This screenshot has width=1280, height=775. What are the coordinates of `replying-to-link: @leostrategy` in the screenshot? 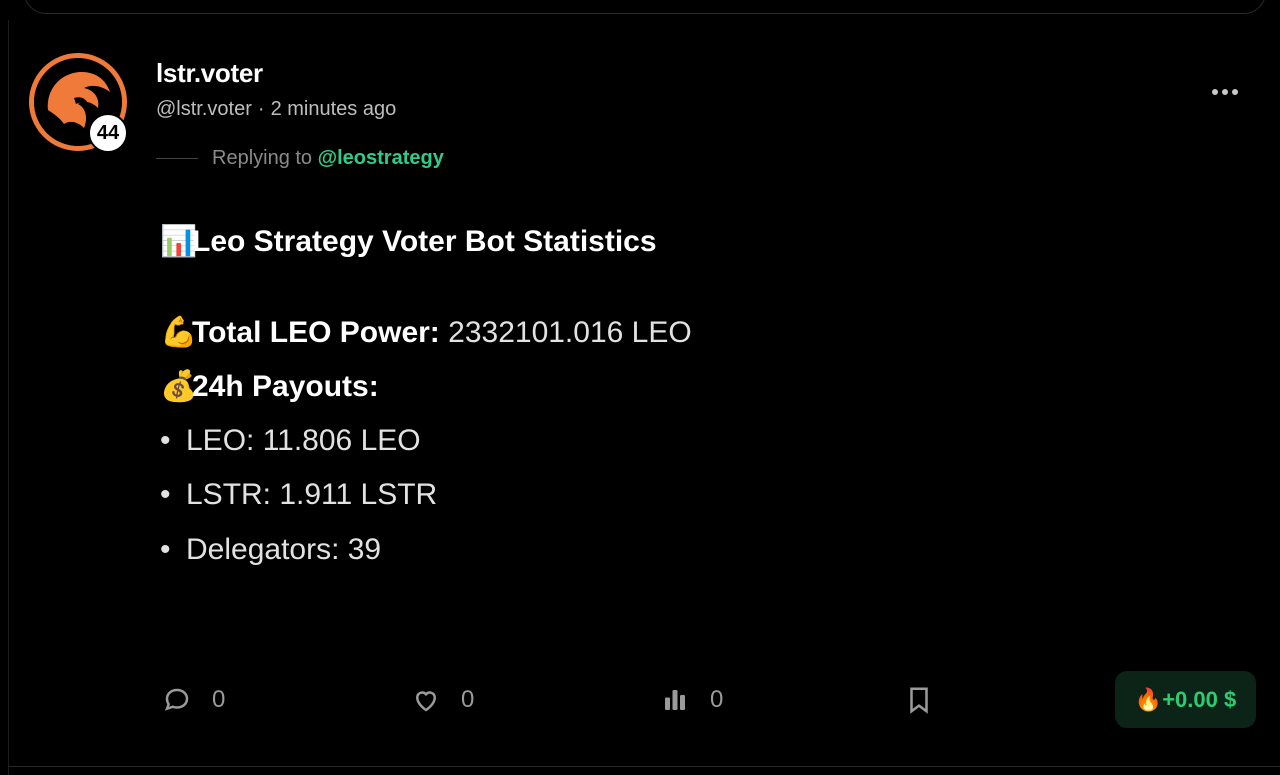 It's located at (381, 158).